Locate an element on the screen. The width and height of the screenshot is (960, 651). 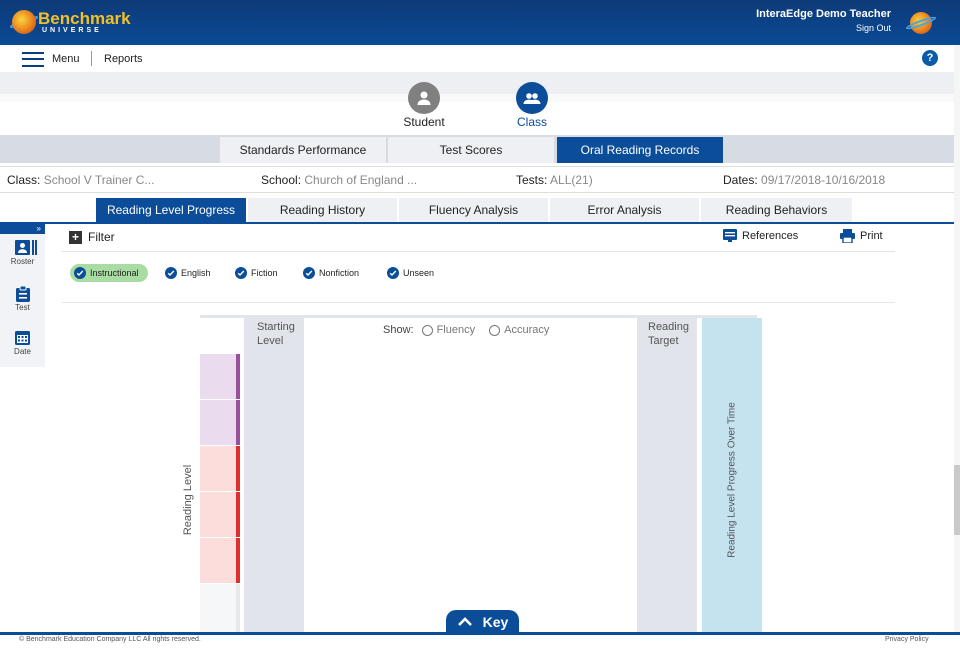
sidebar-item-roster: Roster is located at coordinates (22, 253).